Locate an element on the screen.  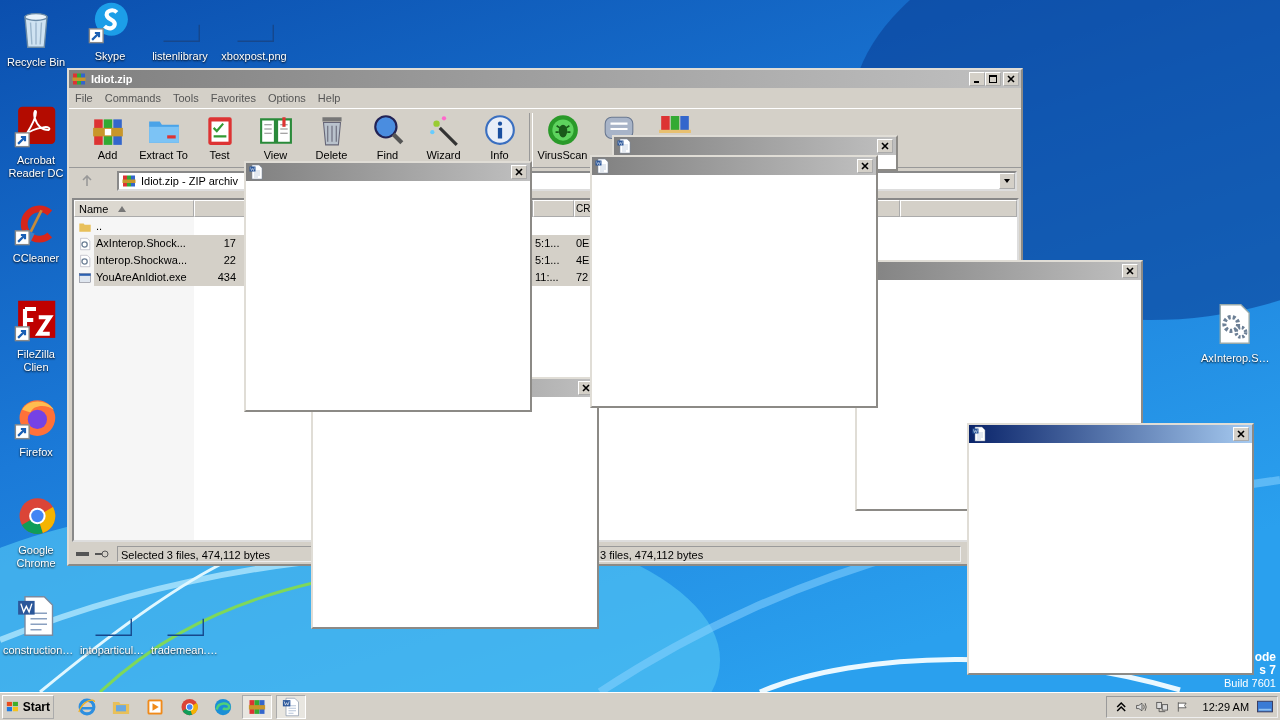
sort-arrow-icon is located at coordinates (122, 208).